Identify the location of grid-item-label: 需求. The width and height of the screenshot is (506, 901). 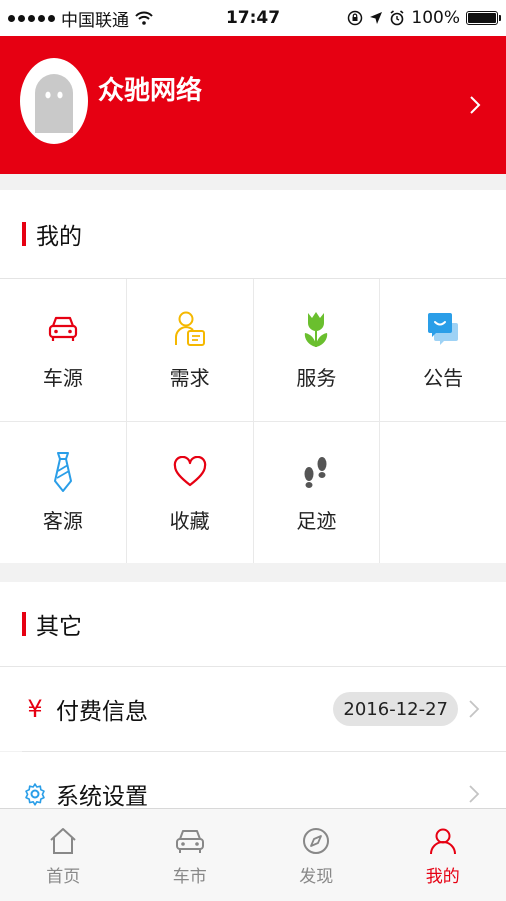
(190, 376).